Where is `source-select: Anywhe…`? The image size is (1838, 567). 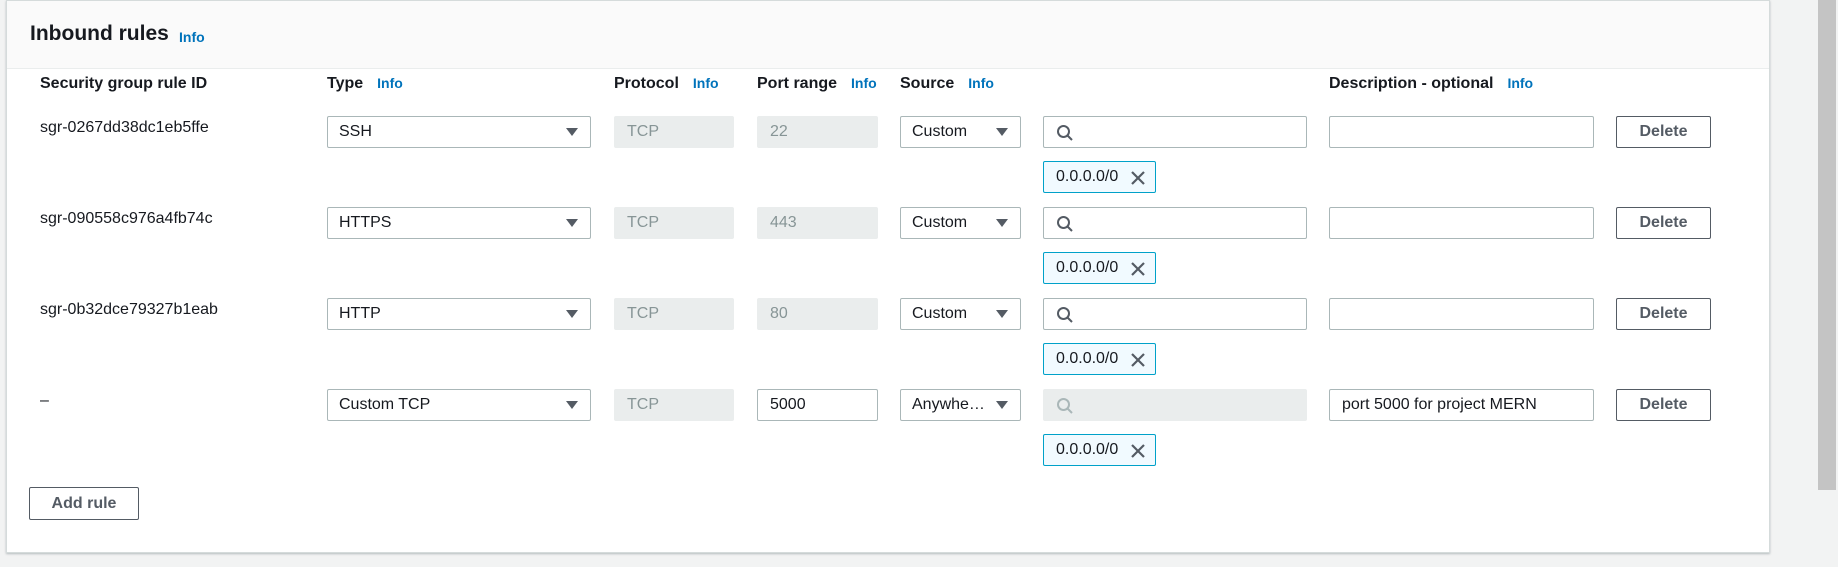 source-select: Anywhe… is located at coordinates (960, 405).